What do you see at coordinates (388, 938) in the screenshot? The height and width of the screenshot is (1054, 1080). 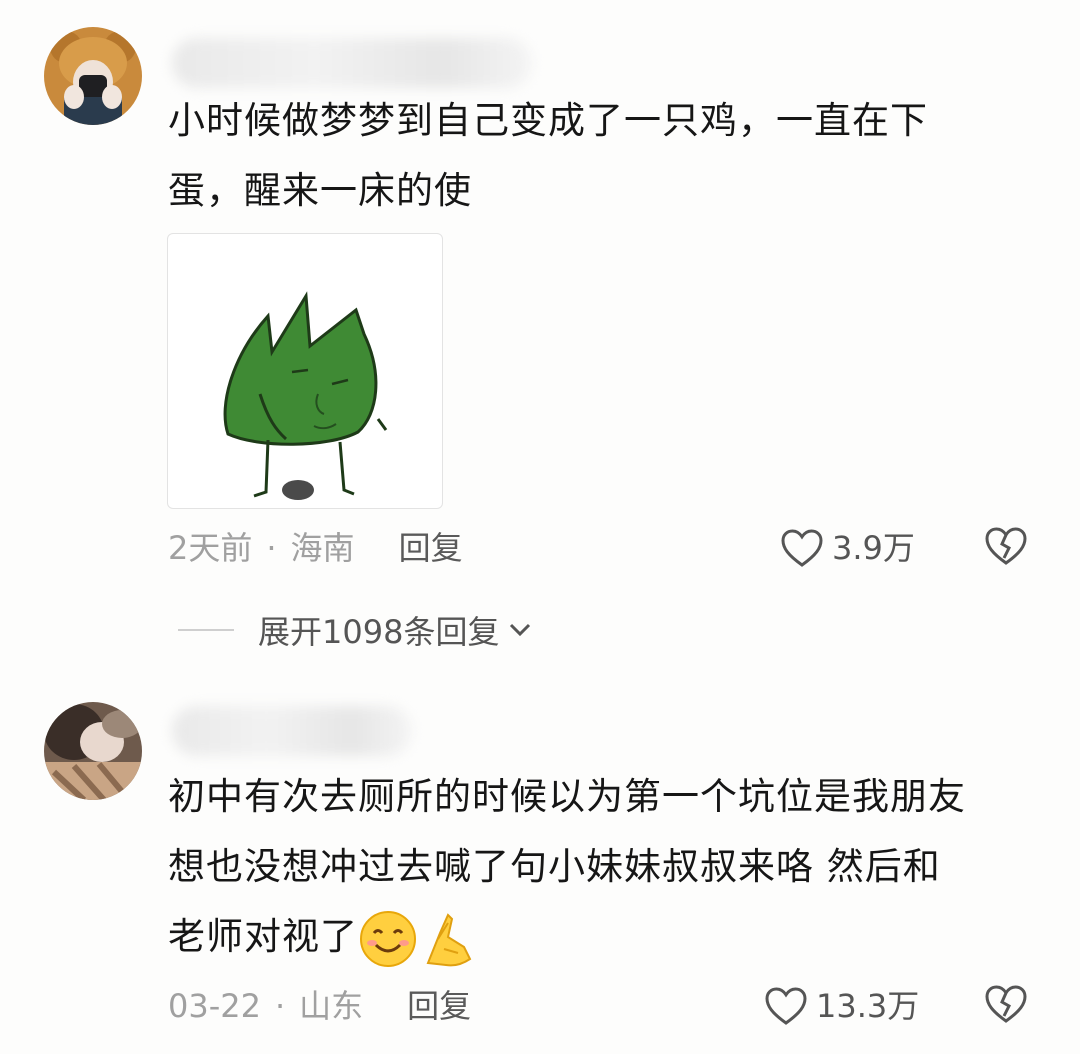 I see `smile-emoji-icon` at bounding box center [388, 938].